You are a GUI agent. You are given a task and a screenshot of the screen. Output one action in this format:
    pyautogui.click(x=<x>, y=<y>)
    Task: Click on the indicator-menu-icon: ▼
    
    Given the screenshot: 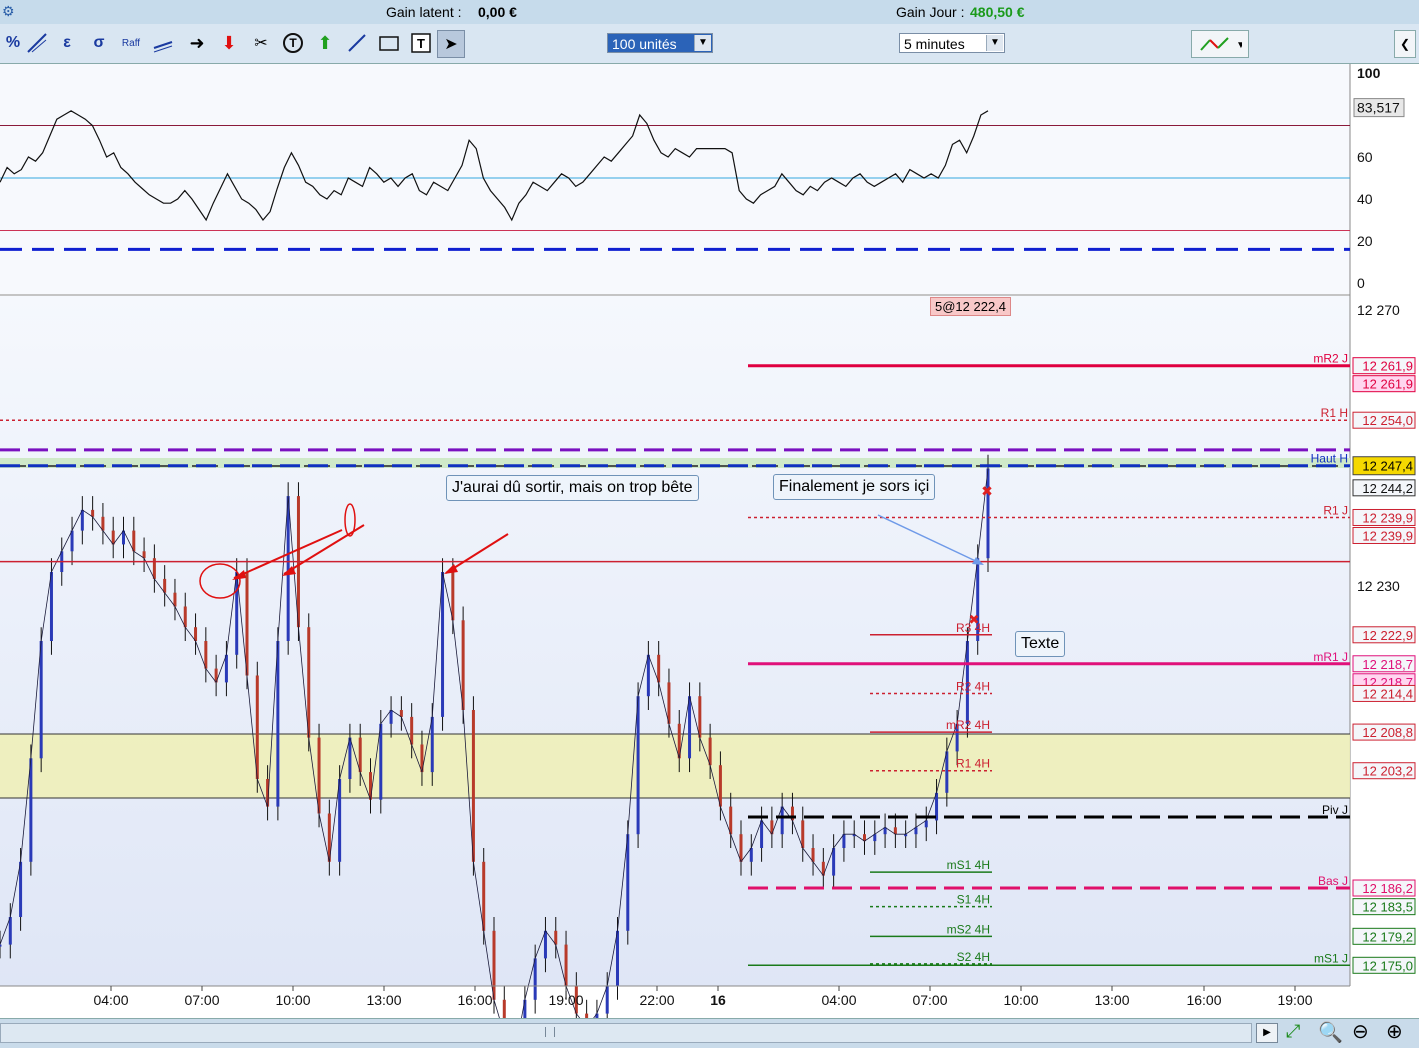 What is the action you would take?
    pyautogui.click(x=1220, y=44)
    